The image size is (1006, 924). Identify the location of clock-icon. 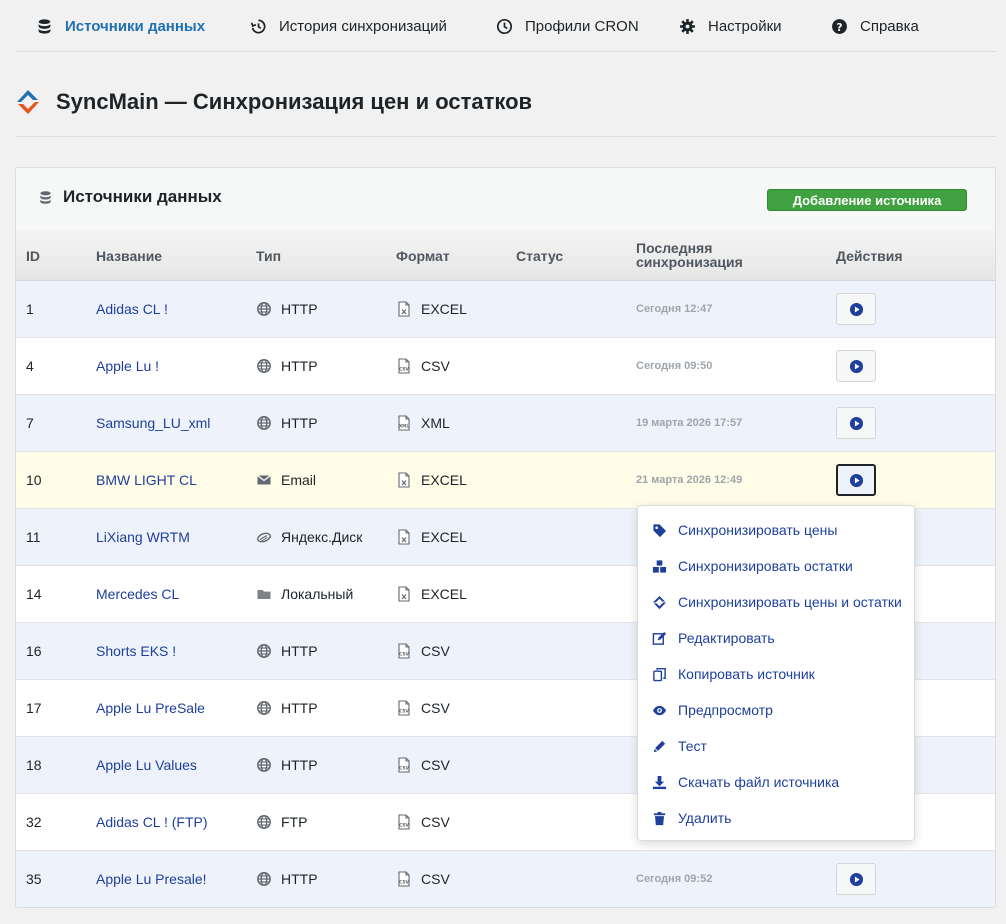
(504, 26).